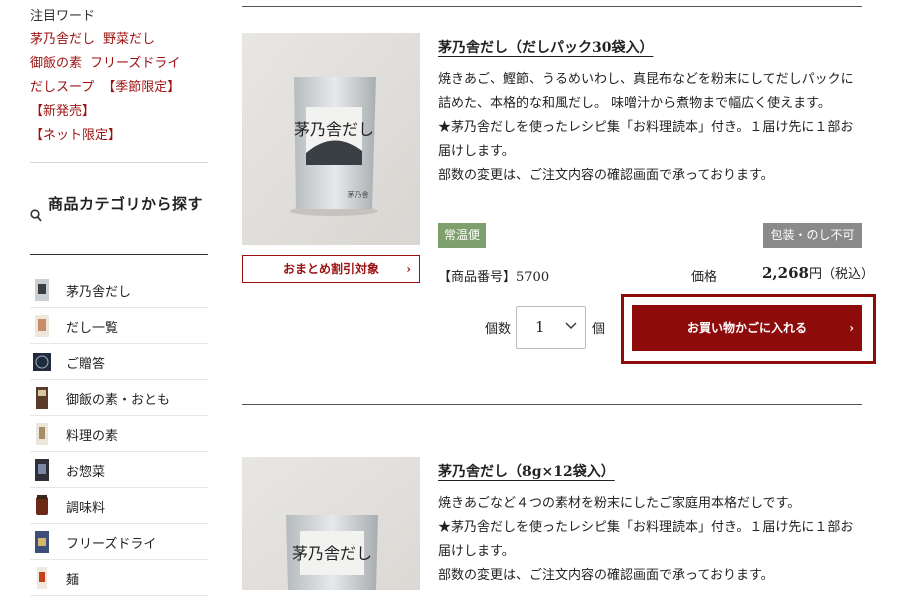 This screenshot has width=900, height=596. Describe the element at coordinates (86, 472) in the screenshot. I see `category-label: お惣菜` at that location.